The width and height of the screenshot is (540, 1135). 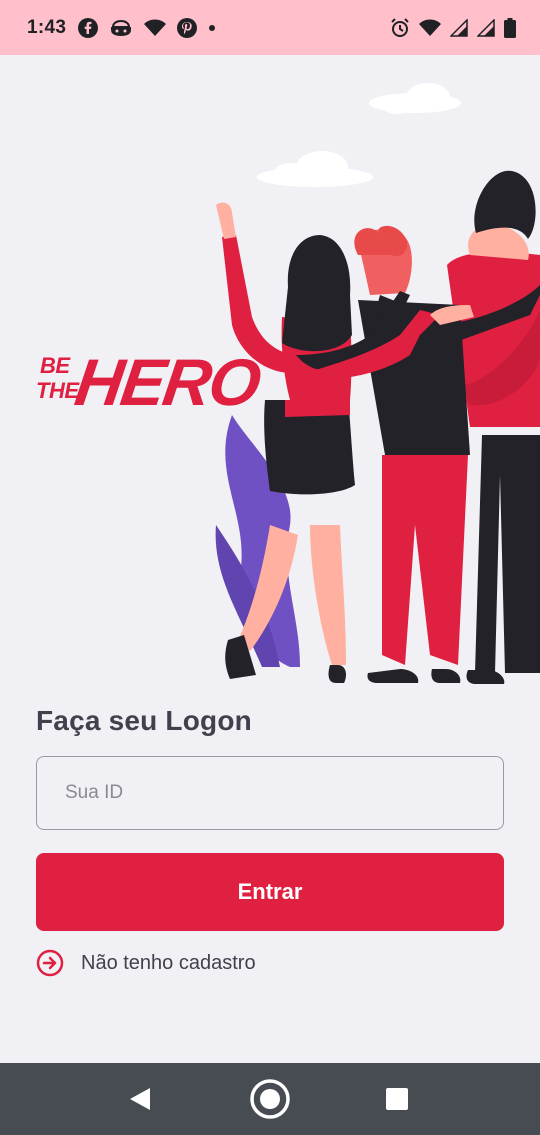 I want to click on status-left: 1:43, so click(x=127, y=28).